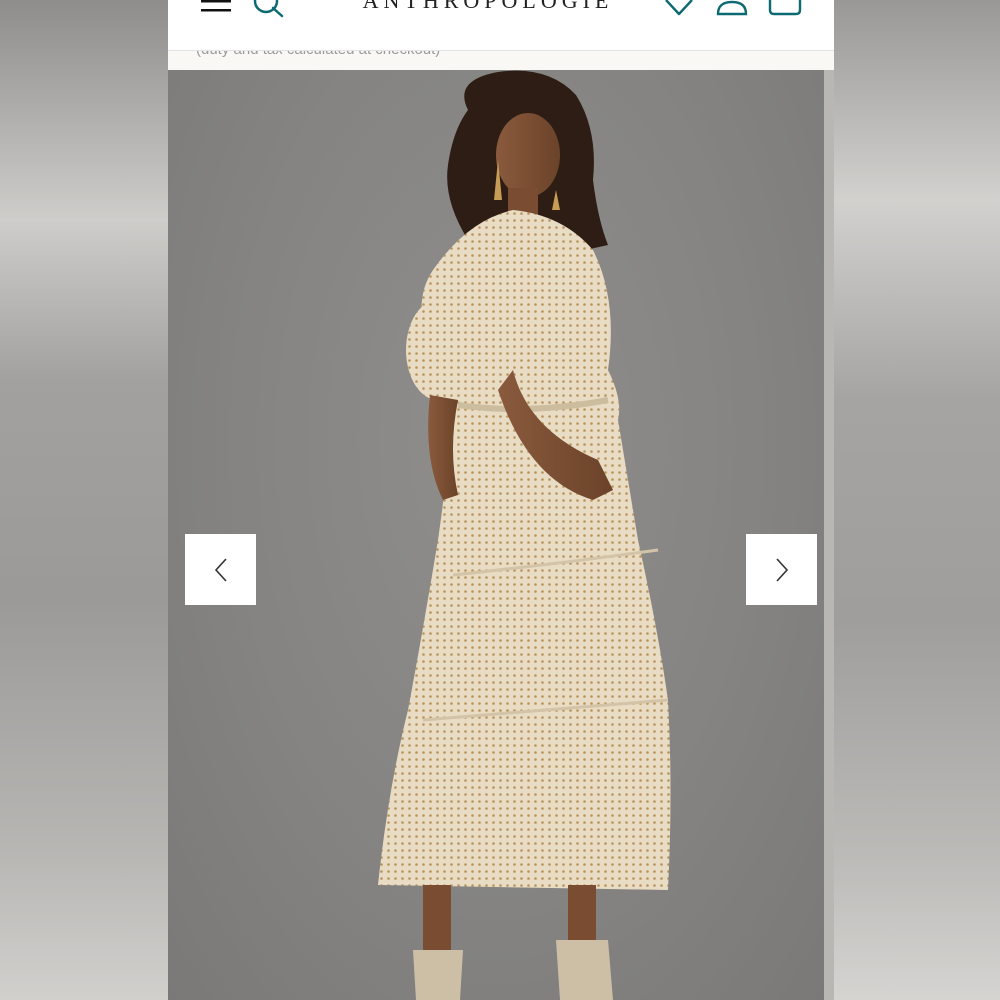 This screenshot has width=1000, height=1000. What do you see at coordinates (501, 60) in the screenshot?
I see `duty-tax-note-bar: (duty and tax calculated at checkout)` at bounding box center [501, 60].